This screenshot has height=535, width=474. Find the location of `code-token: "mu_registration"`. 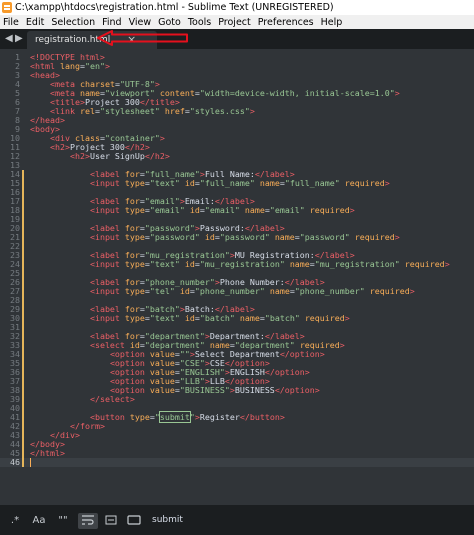

code-token: "mu_registration" is located at coordinates (357, 264).